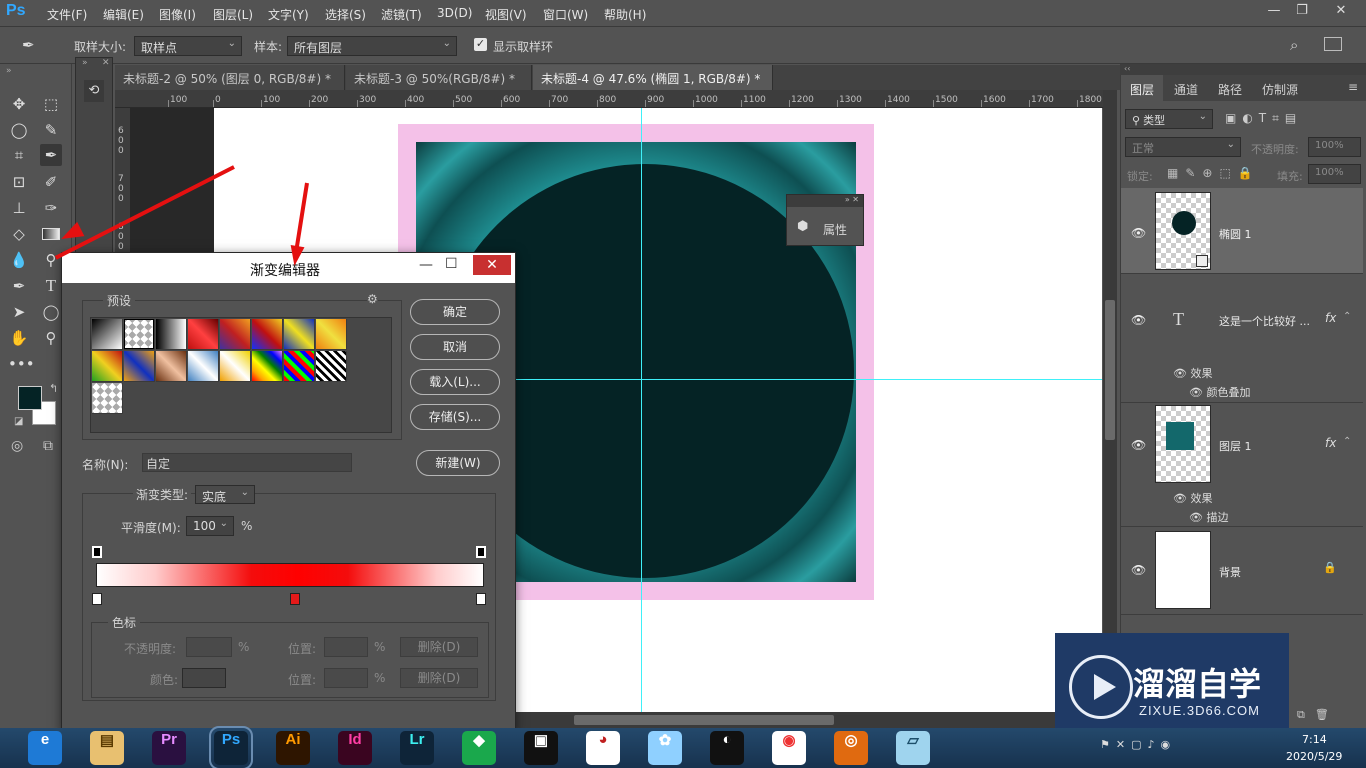 This screenshot has height=768, width=1366. I want to click on color-stop-right, so click(481, 599).